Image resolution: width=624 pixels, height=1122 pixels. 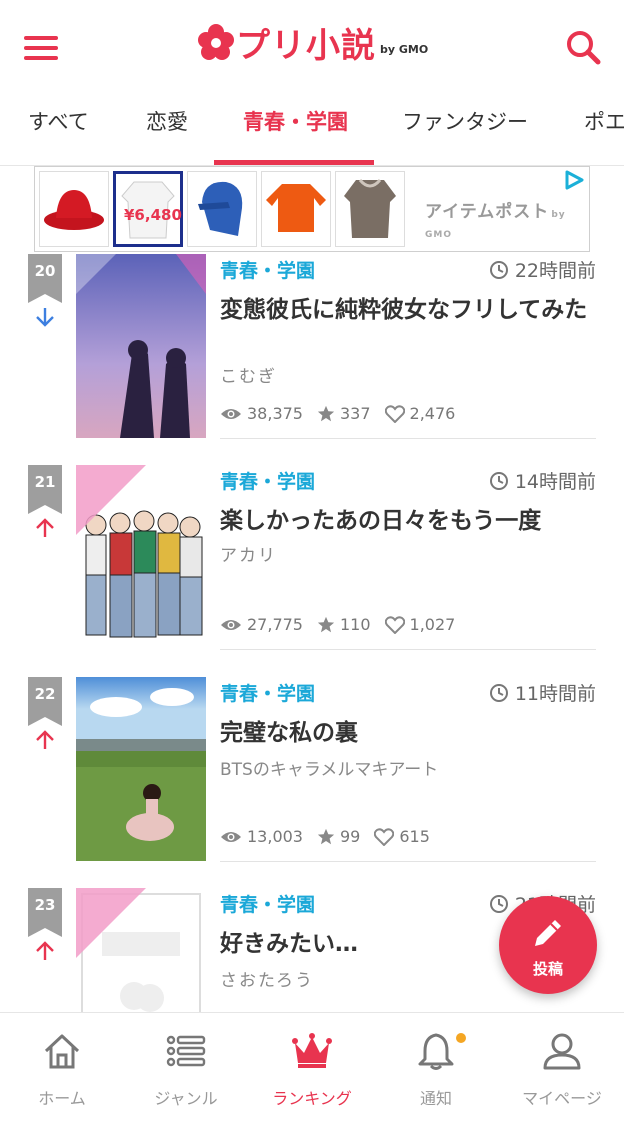 What do you see at coordinates (542, 269) in the screenshot?
I see `story-updated-time: 22時間前` at bounding box center [542, 269].